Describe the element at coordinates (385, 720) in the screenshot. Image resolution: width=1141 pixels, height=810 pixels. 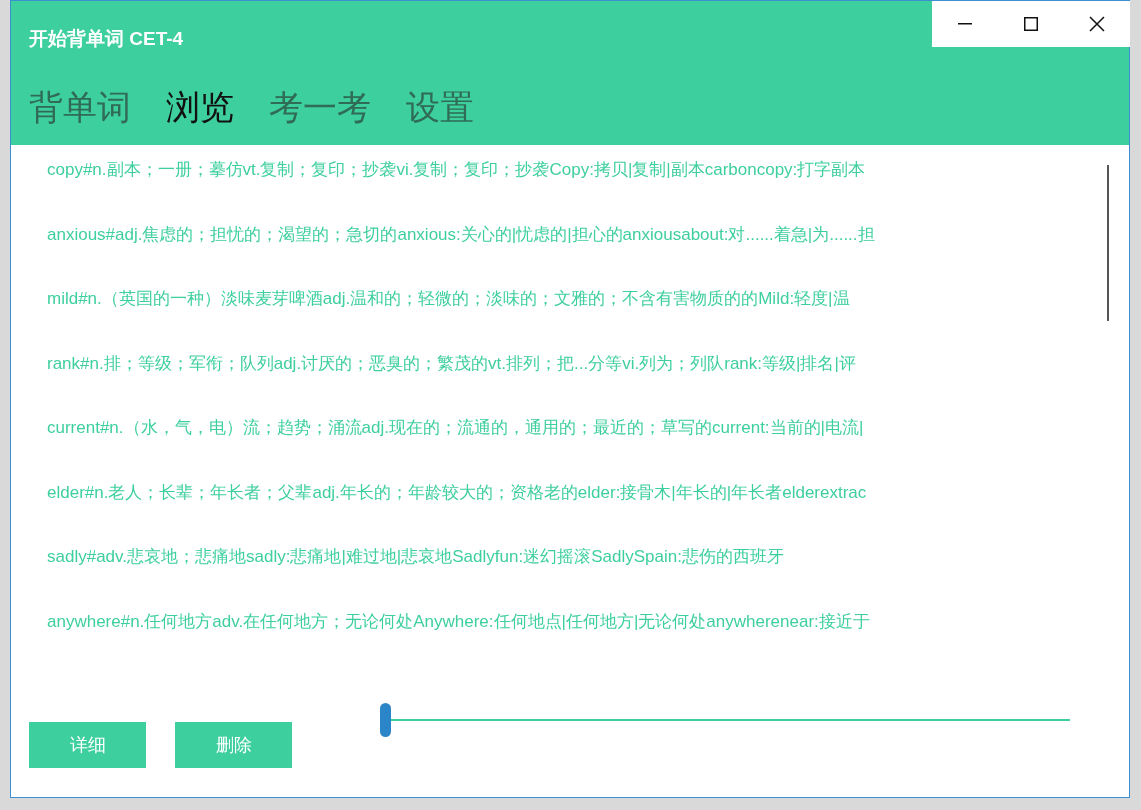
I see `slider-thumb` at that location.